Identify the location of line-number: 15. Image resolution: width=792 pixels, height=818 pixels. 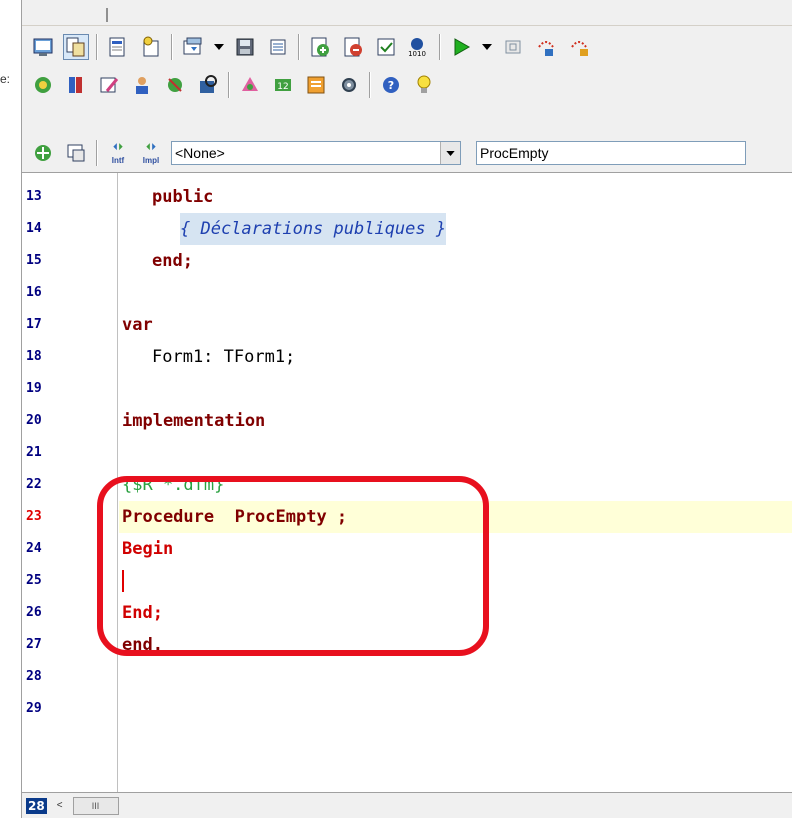
(34, 260).